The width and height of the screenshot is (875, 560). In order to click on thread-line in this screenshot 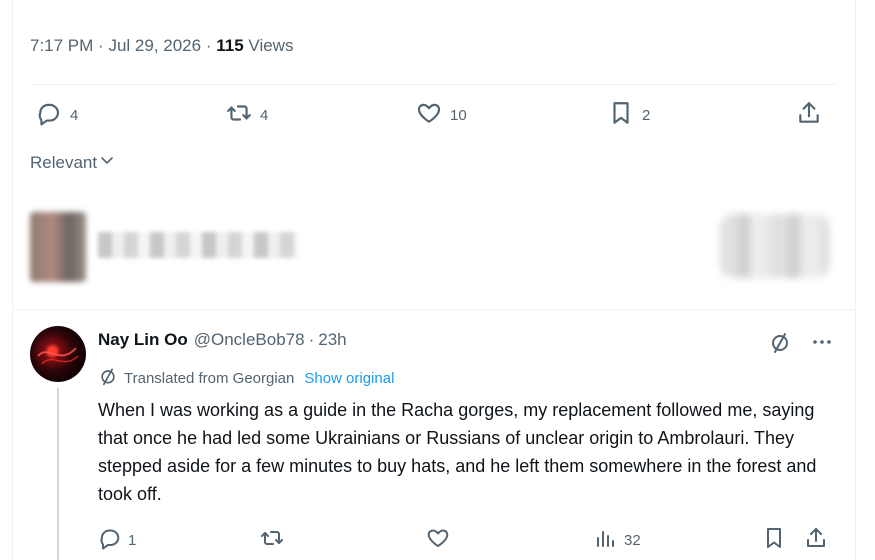, I will do `click(58, 474)`.